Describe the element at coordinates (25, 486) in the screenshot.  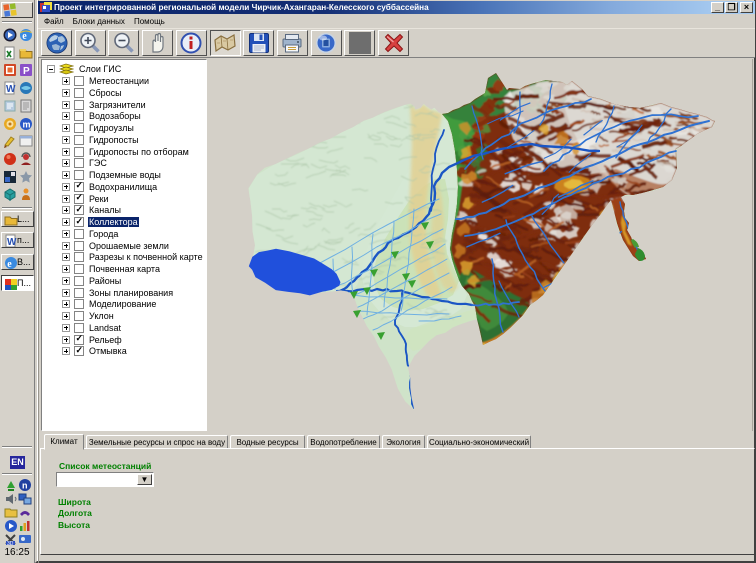
I see `svg-text: n` at that location.